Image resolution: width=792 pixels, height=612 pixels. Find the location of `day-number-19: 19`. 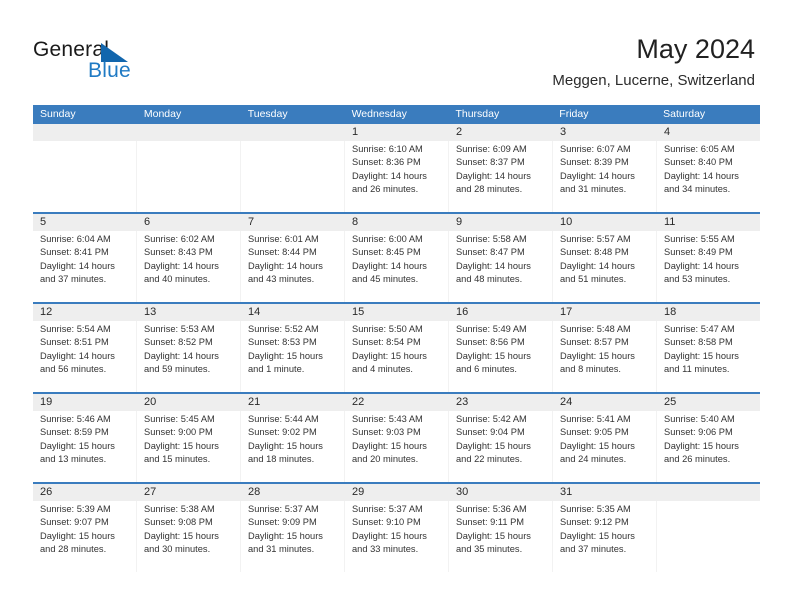

day-number-19: 19 is located at coordinates (85, 402).